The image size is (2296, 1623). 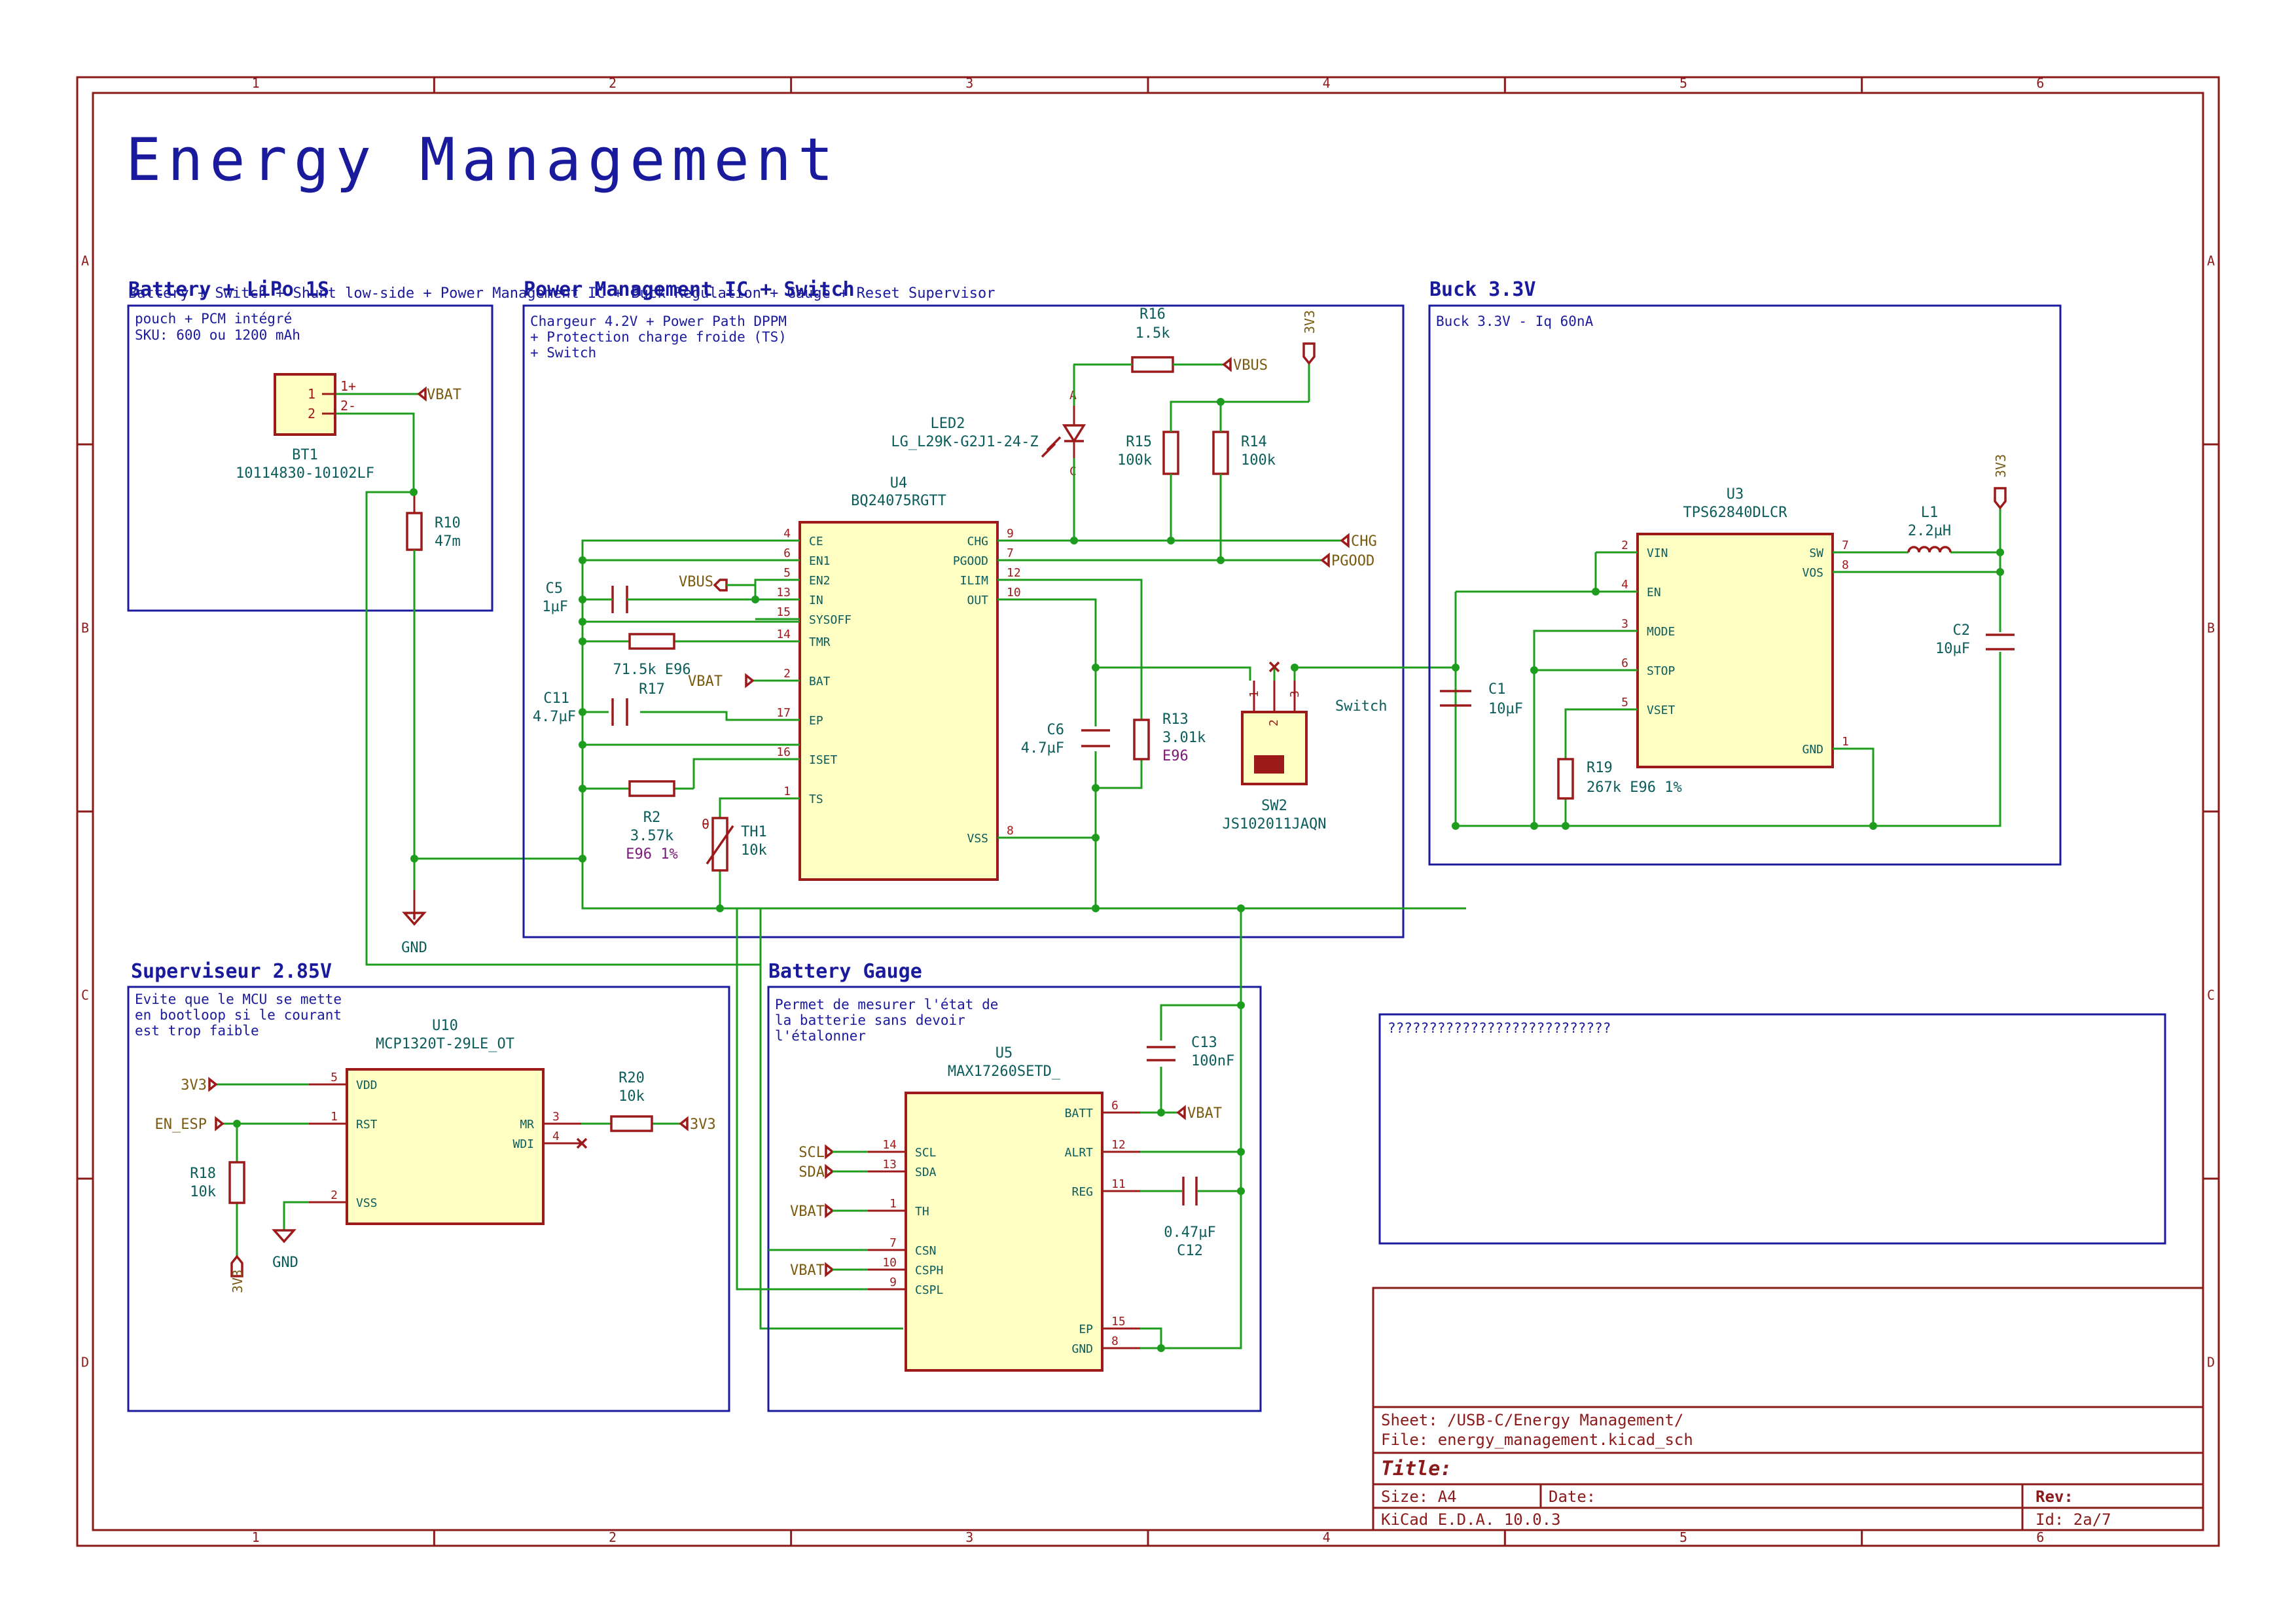 I want to click on en-esp-label: EN_ESP, so click(x=189, y=1124).